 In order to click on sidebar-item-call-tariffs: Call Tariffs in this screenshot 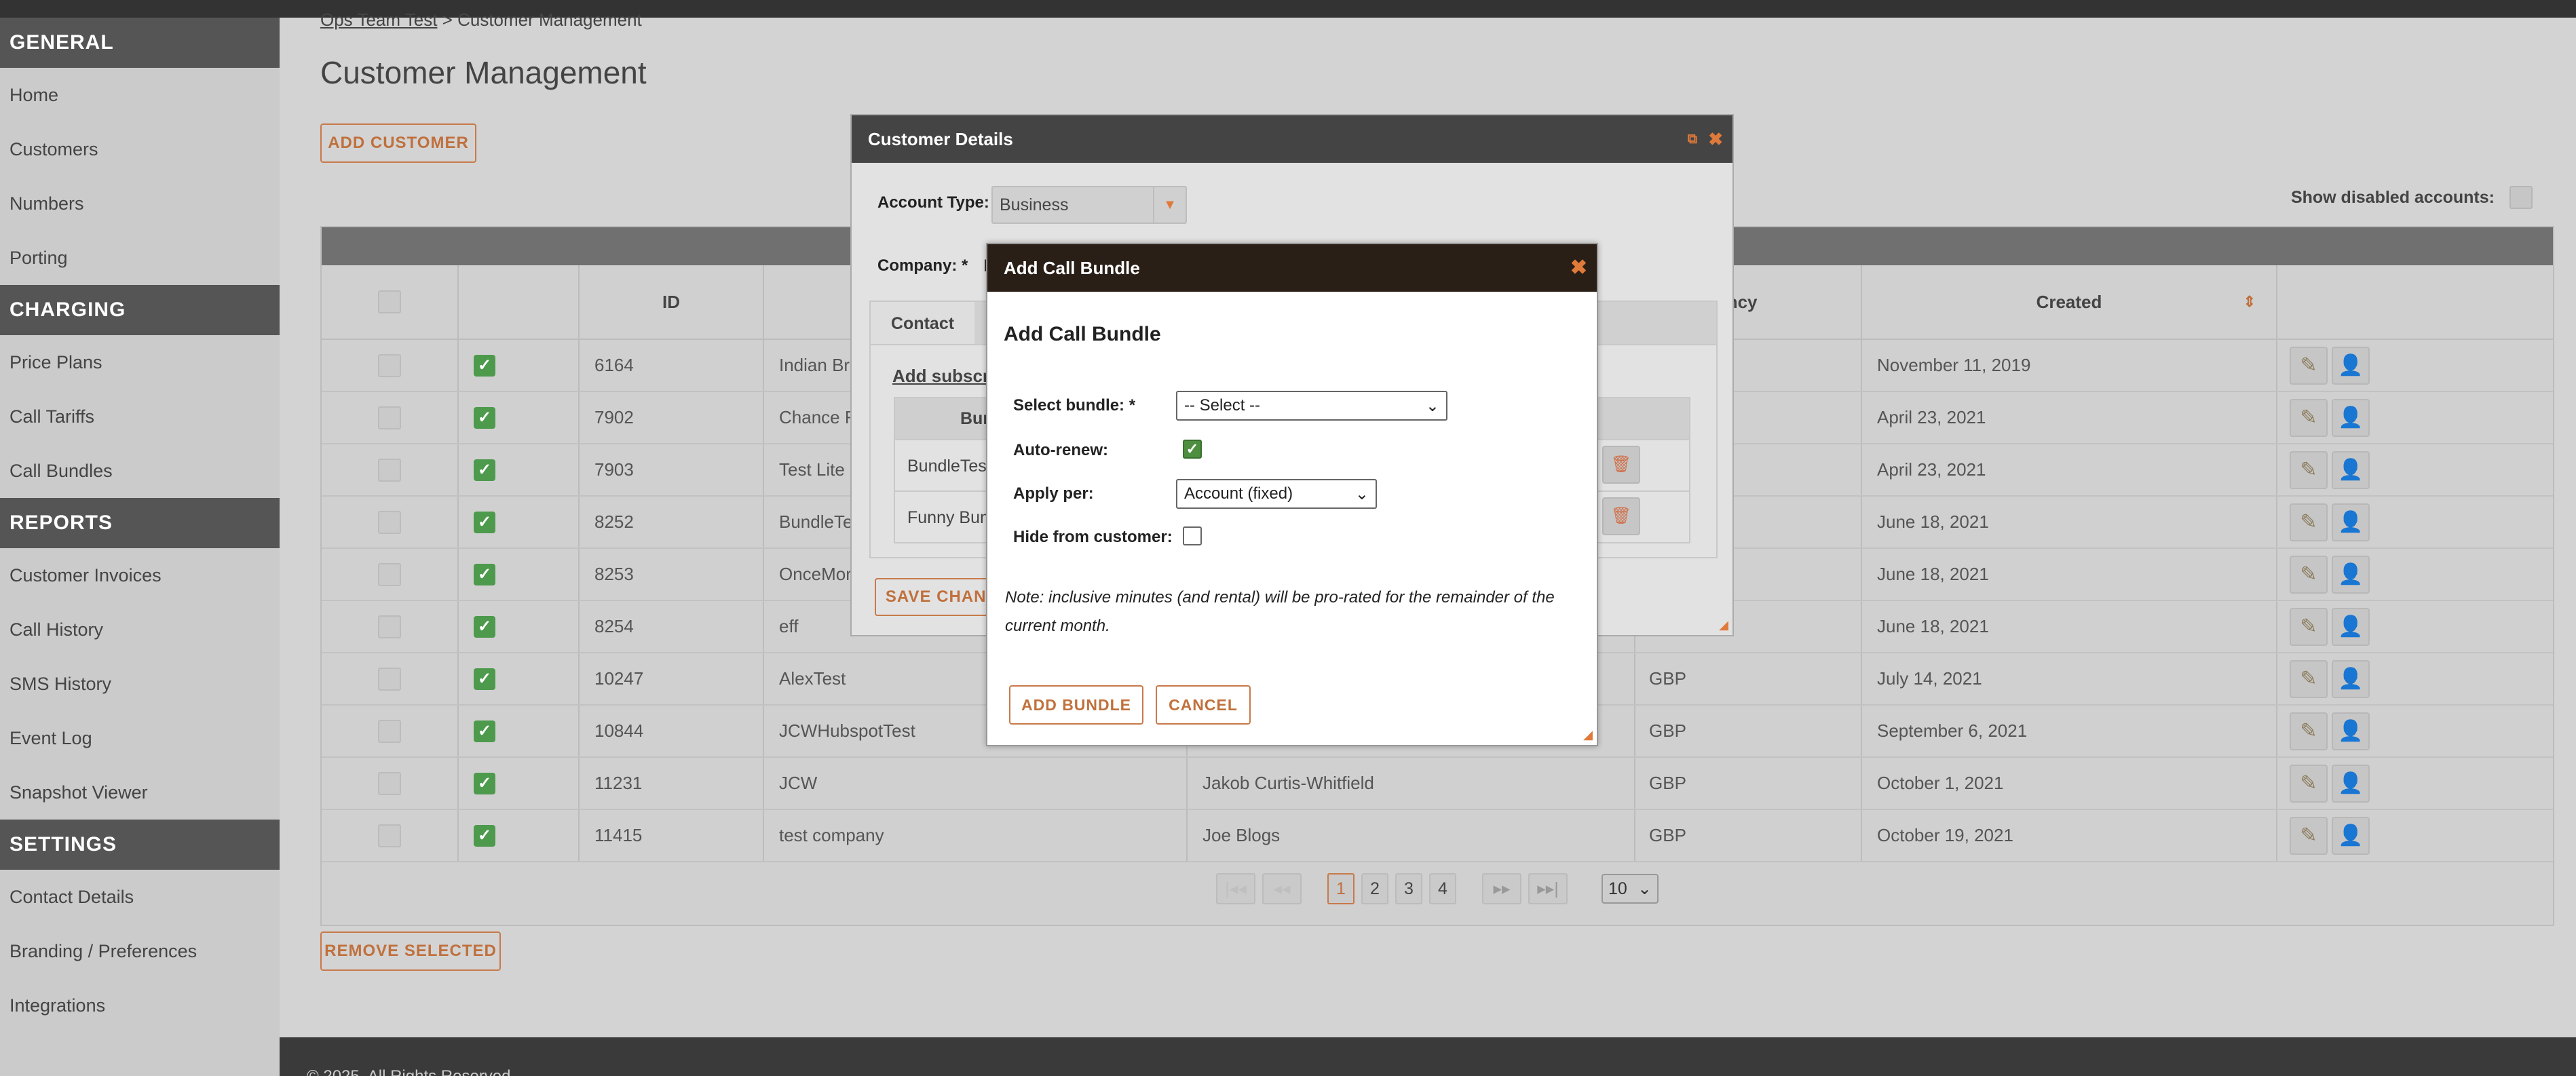, I will do `click(140, 417)`.